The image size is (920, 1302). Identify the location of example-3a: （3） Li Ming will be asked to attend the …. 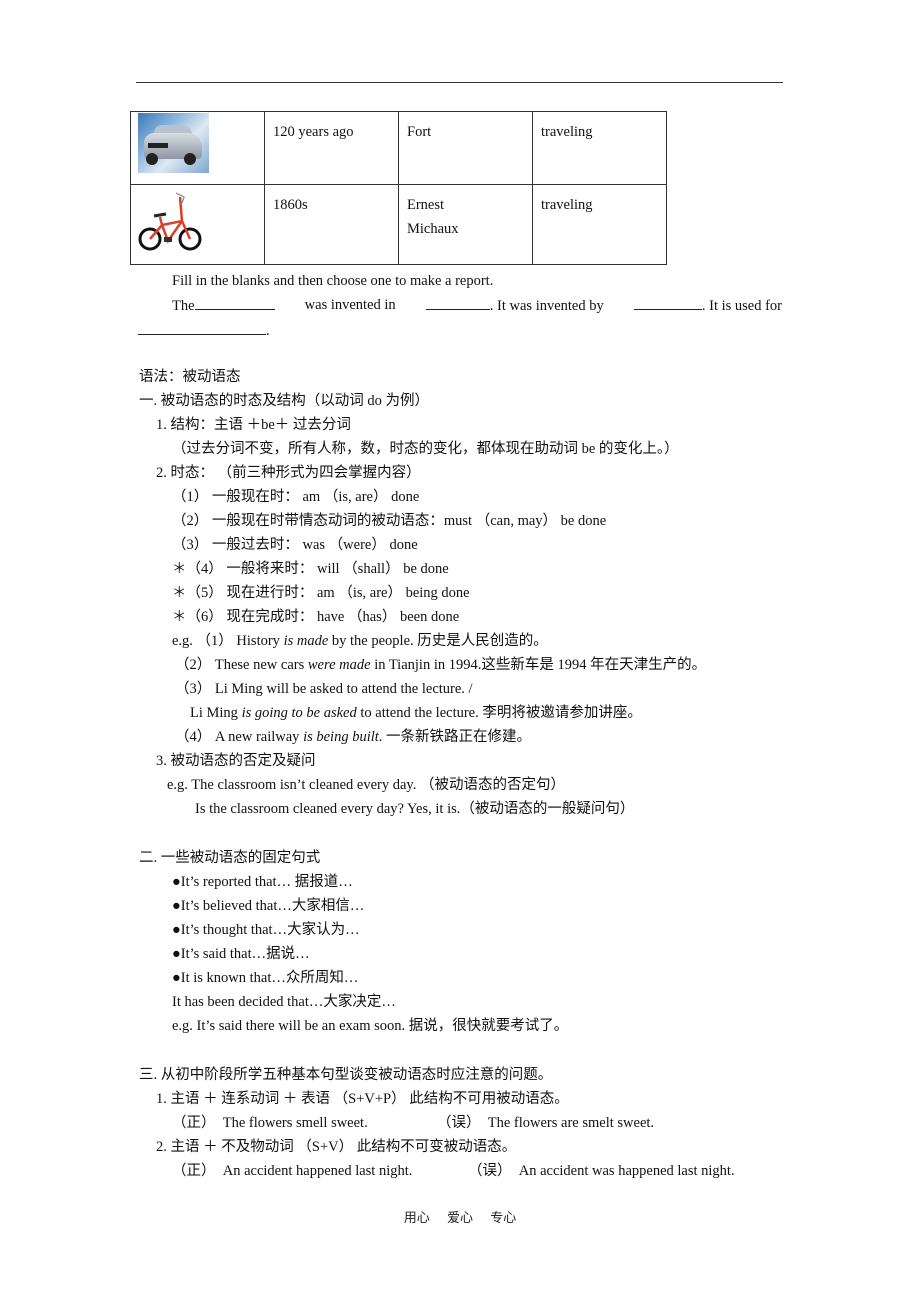
(324, 689).